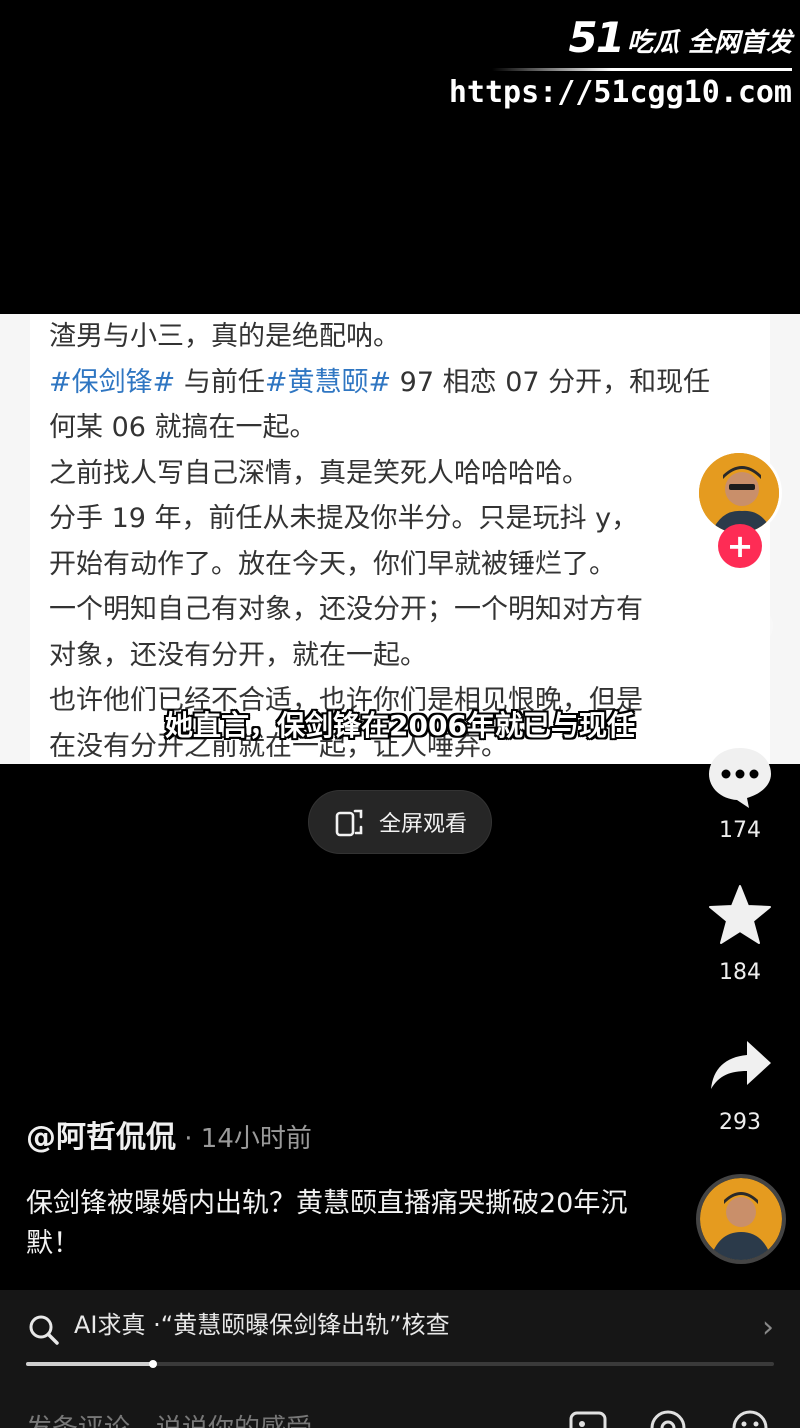  I want to click on card-text-segment: 对象，还没有分开，就在一起。, so click(238, 655).